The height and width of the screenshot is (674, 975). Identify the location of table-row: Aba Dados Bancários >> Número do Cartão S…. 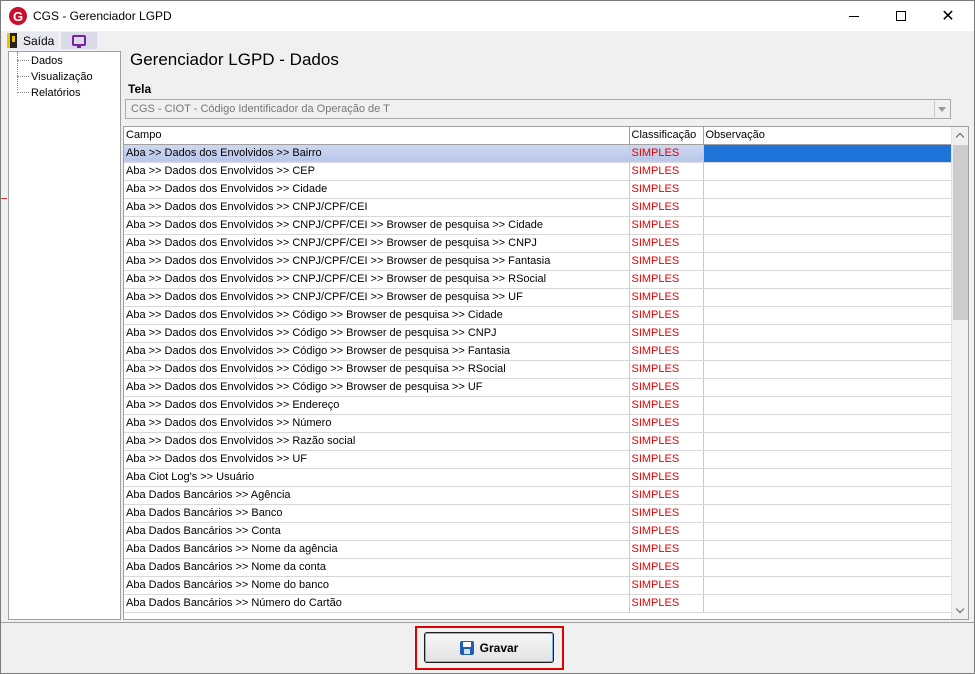
(538, 603).